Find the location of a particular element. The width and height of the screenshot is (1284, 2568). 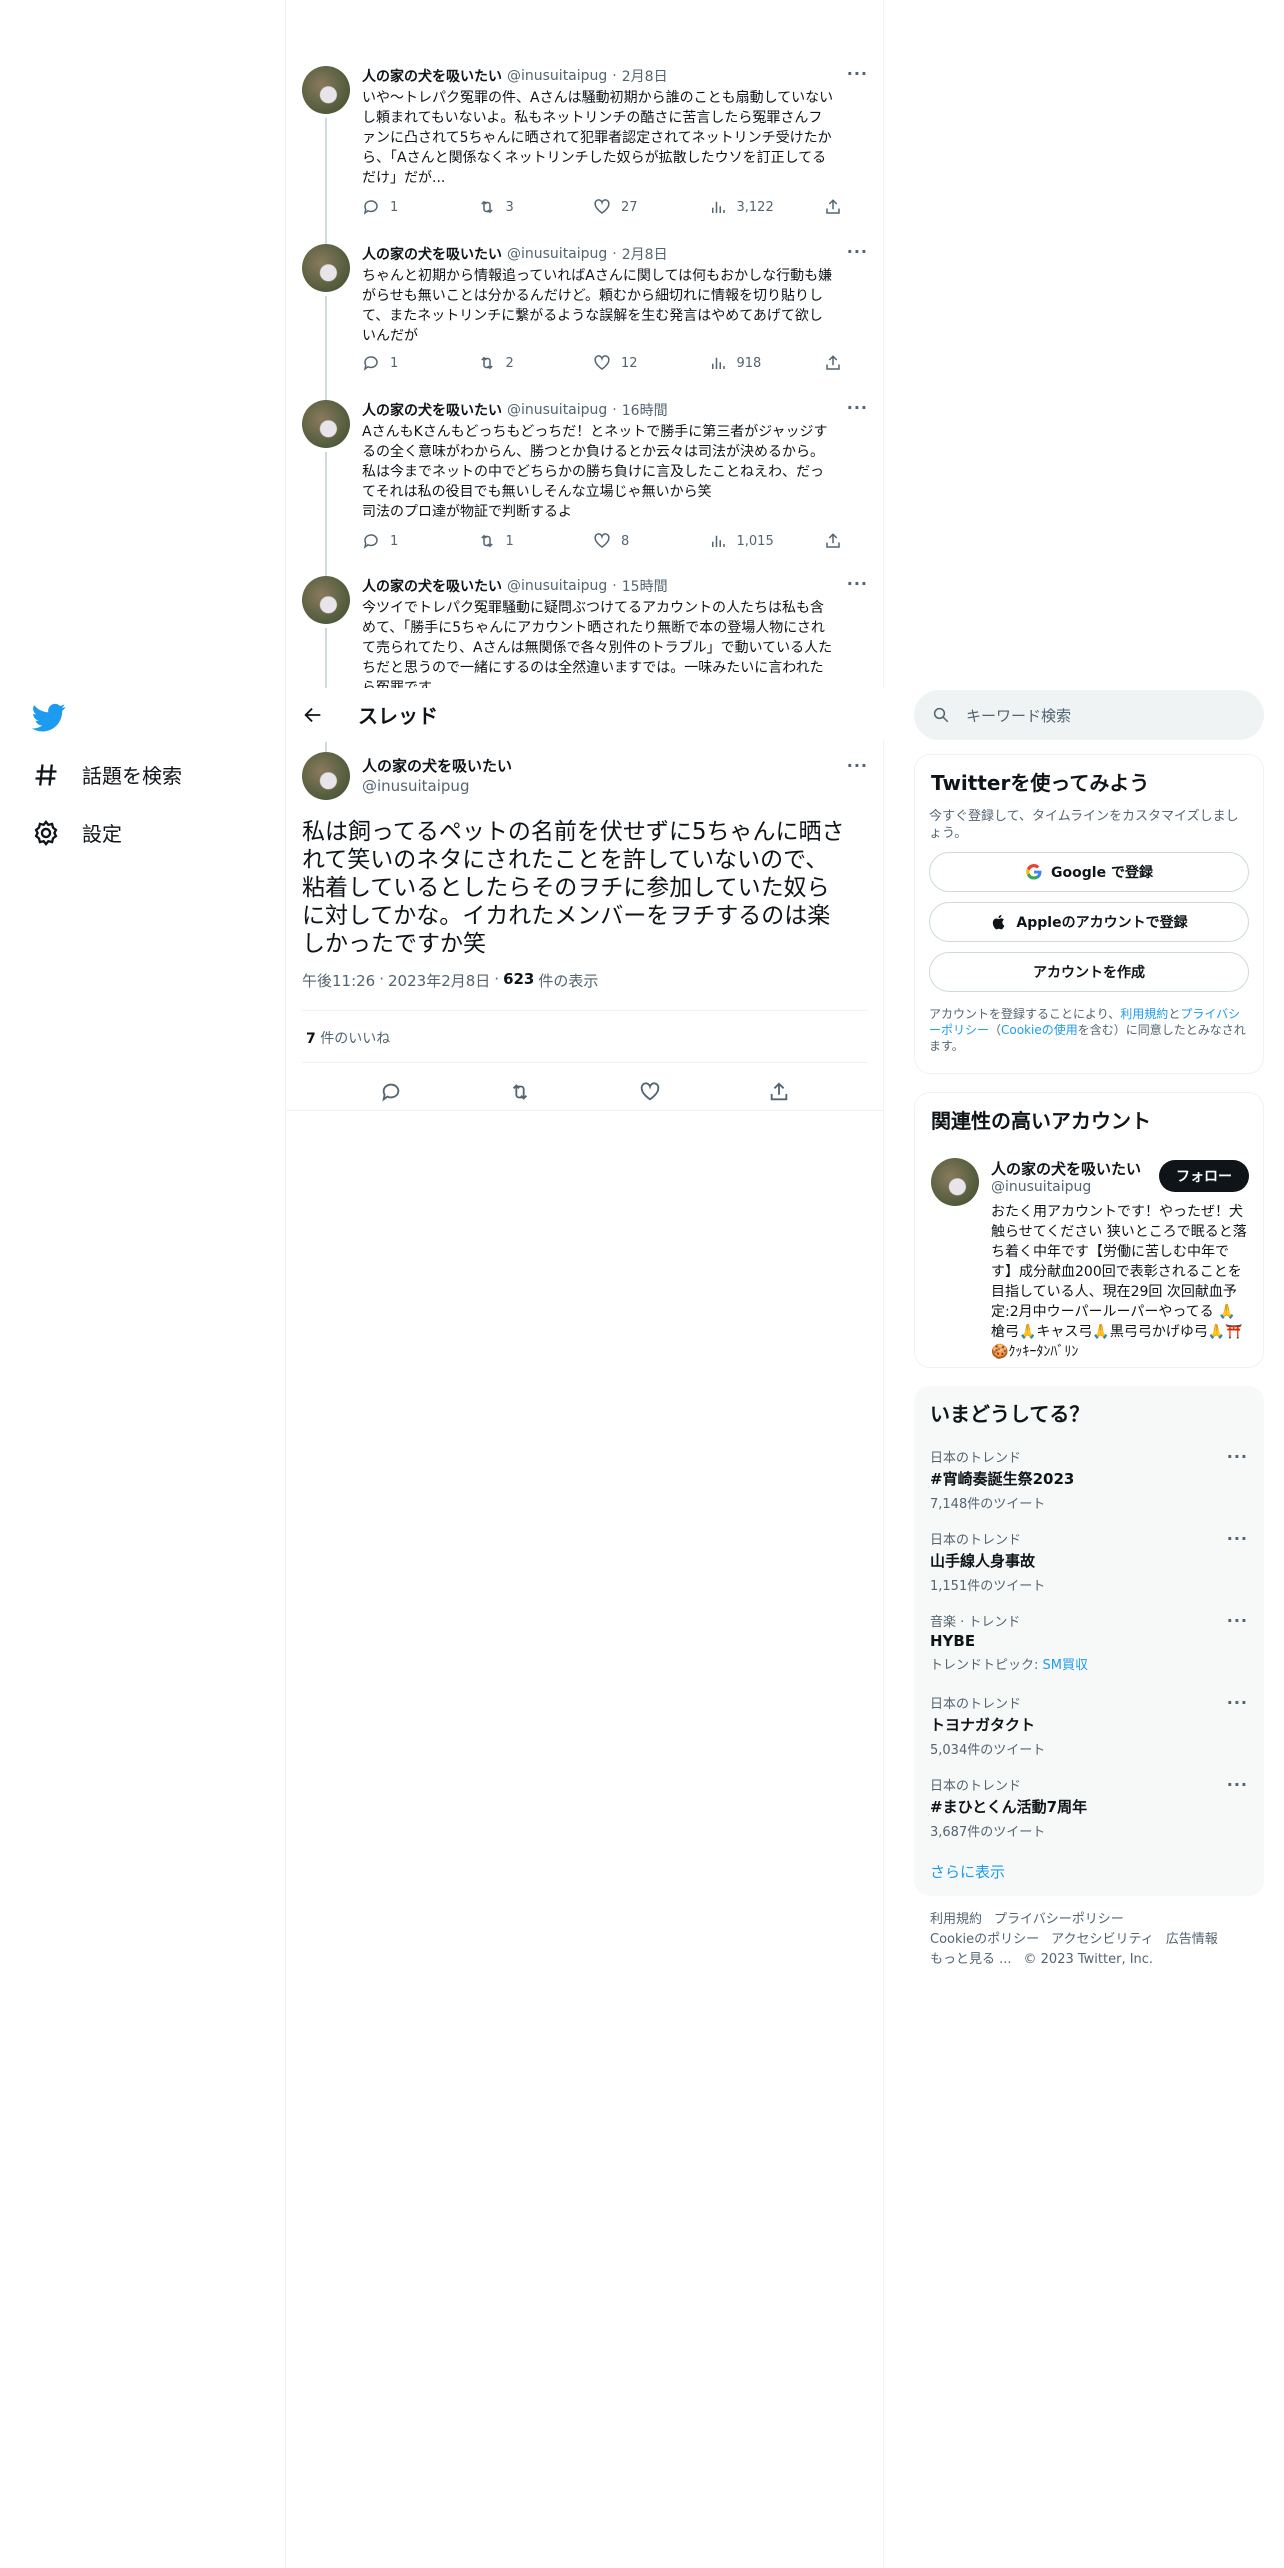

tweet-date: 2023年2月8日 is located at coordinates (439, 980).